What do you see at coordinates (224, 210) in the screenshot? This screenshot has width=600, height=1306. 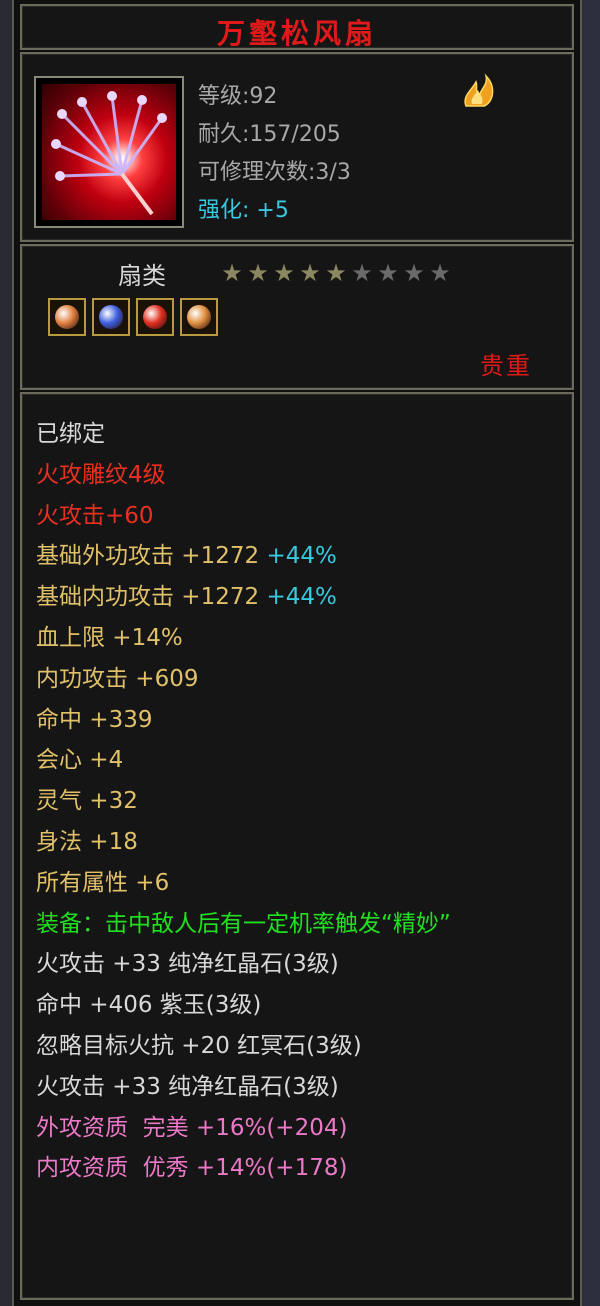 I see `enhance-label: 强化:` at bounding box center [224, 210].